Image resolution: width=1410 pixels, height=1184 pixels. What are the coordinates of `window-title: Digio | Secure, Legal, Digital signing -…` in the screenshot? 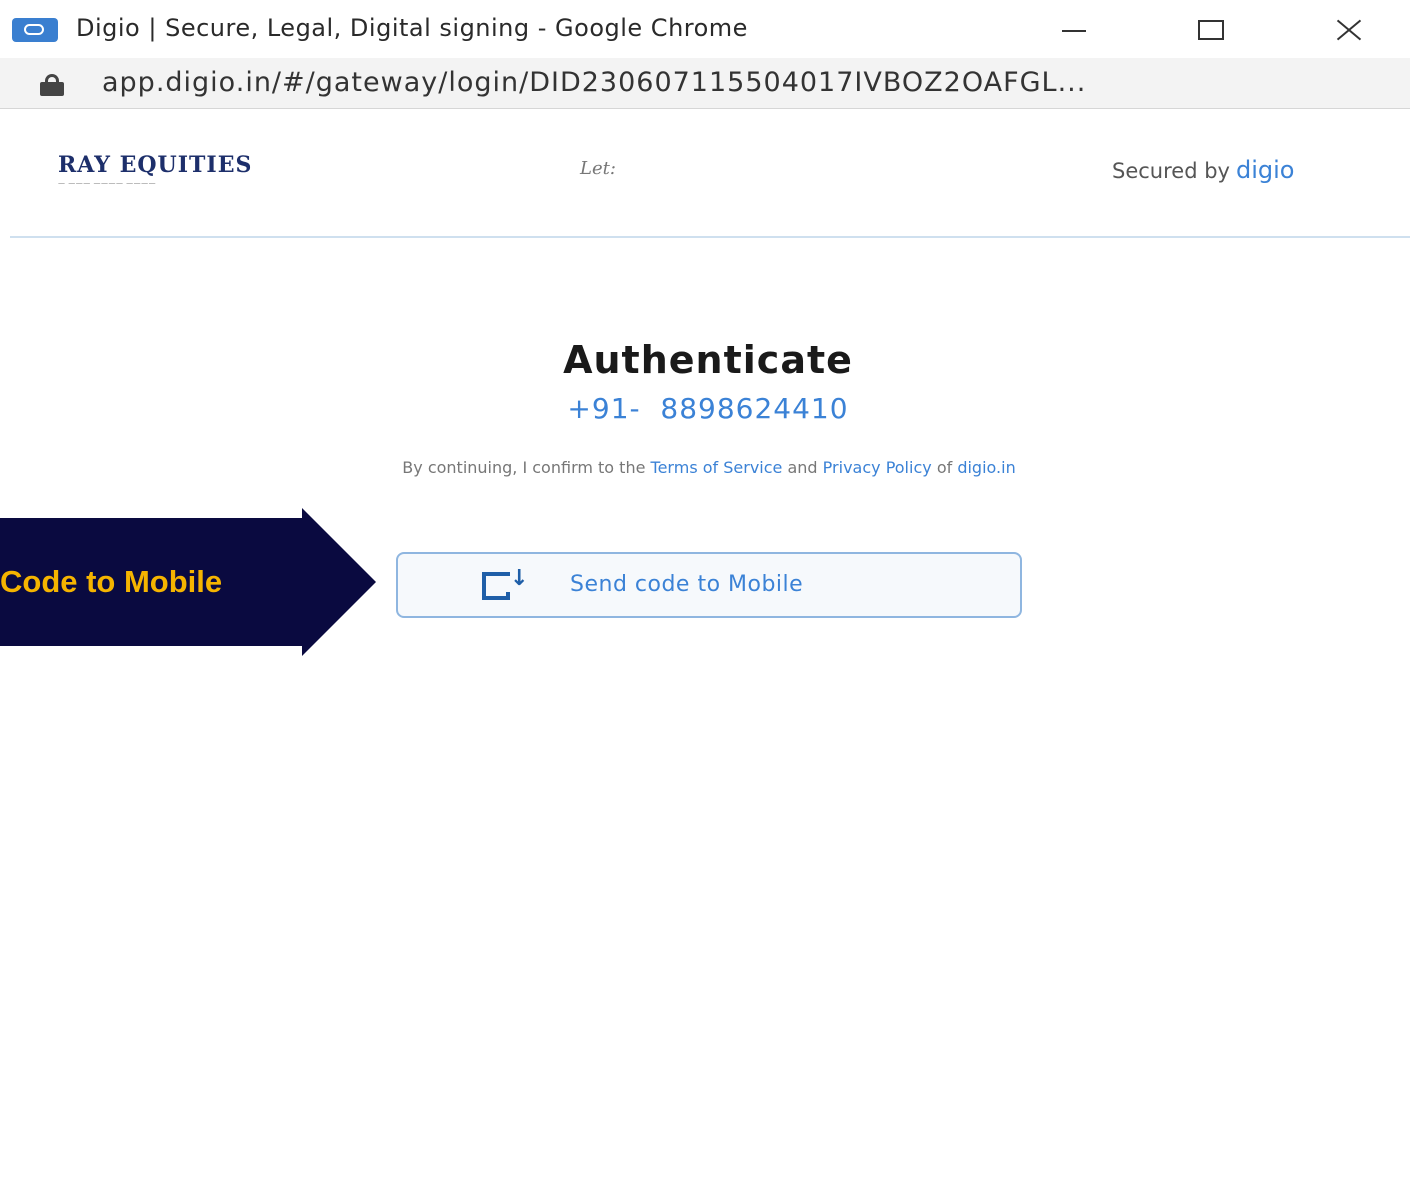 It's located at (412, 28).